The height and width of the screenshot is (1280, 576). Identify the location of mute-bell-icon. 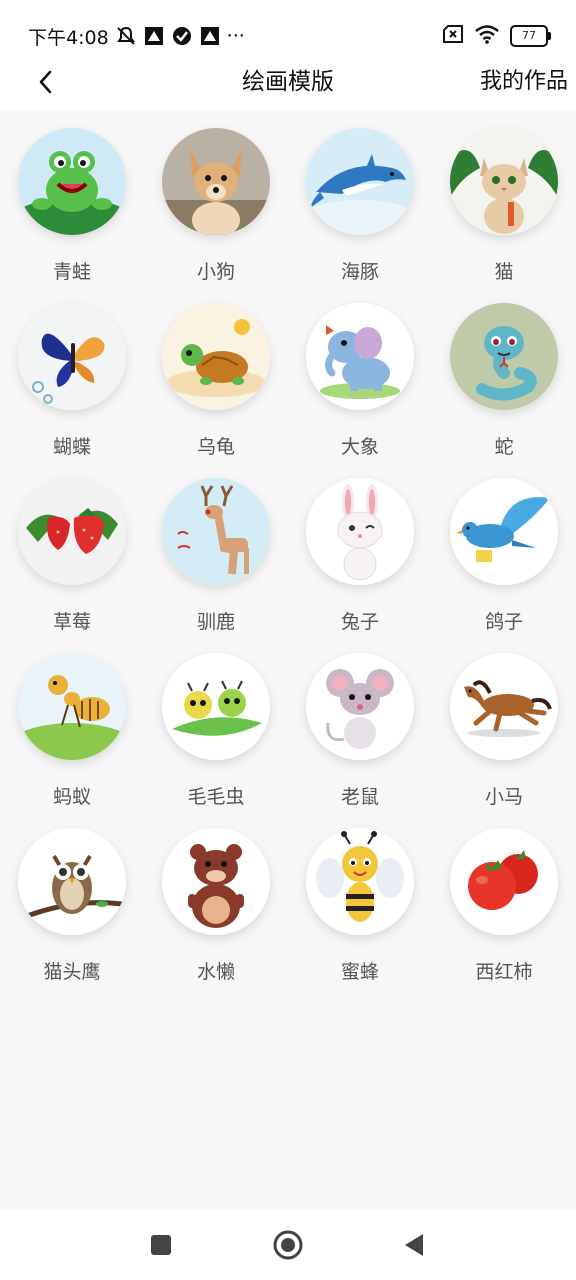
(126, 36).